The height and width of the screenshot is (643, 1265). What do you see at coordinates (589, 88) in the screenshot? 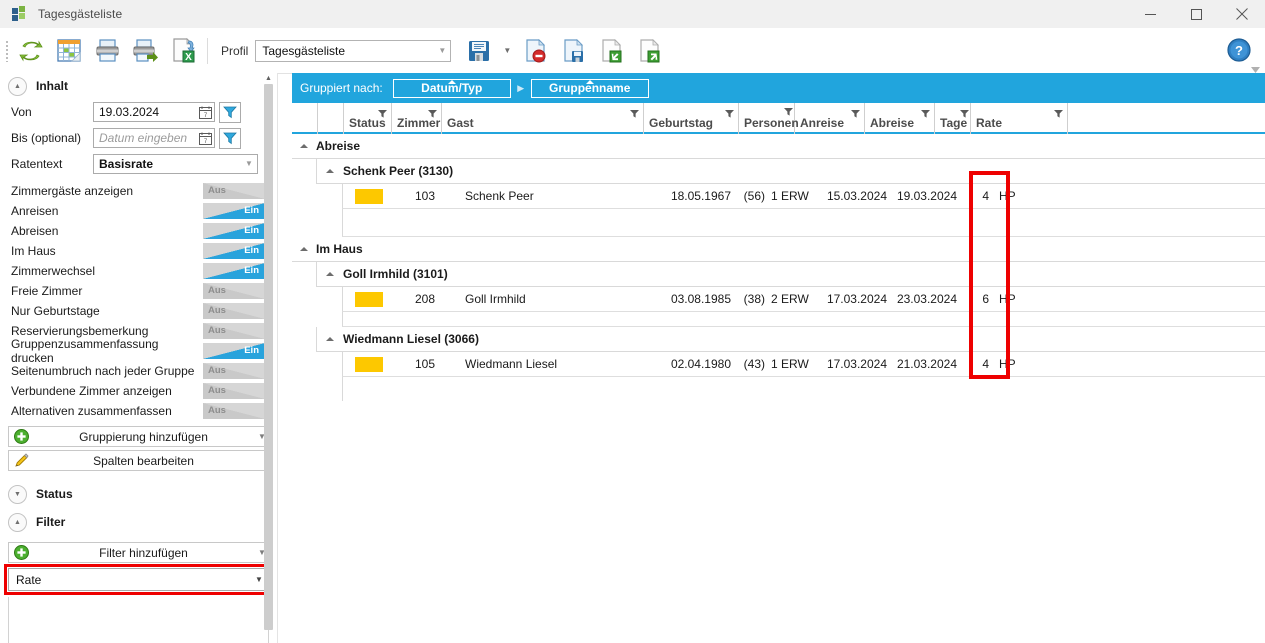
I see `group-chip-gruppenname: Gruppenname` at bounding box center [589, 88].